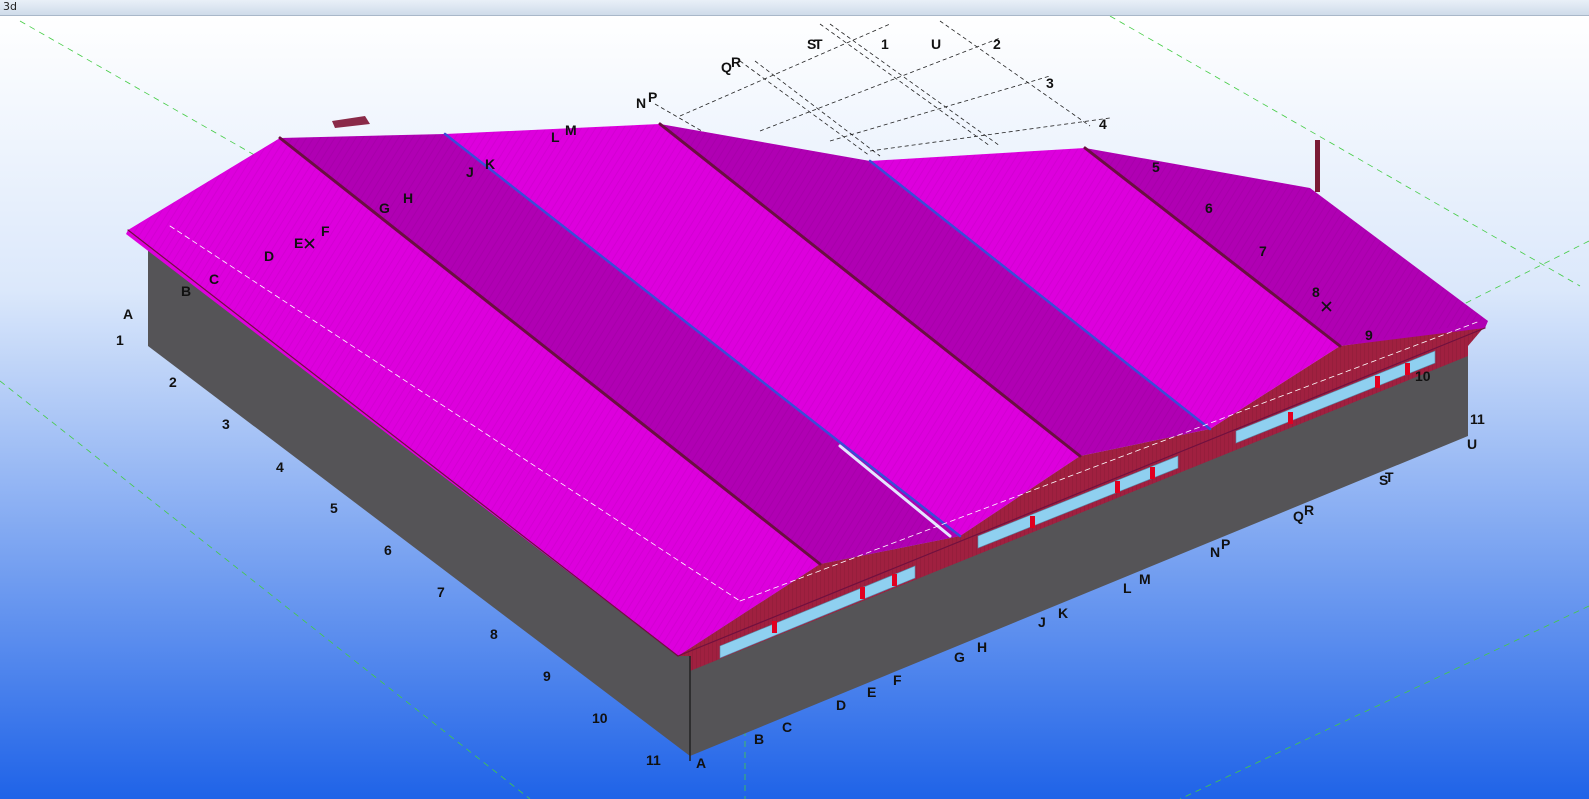  Describe the element at coordinates (1225, 544) in the screenshot. I see `grid-label-front-P: P` at that location.